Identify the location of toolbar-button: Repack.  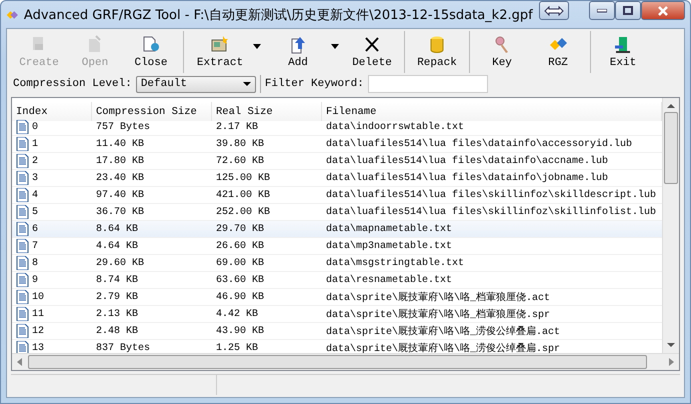
(437, 52).